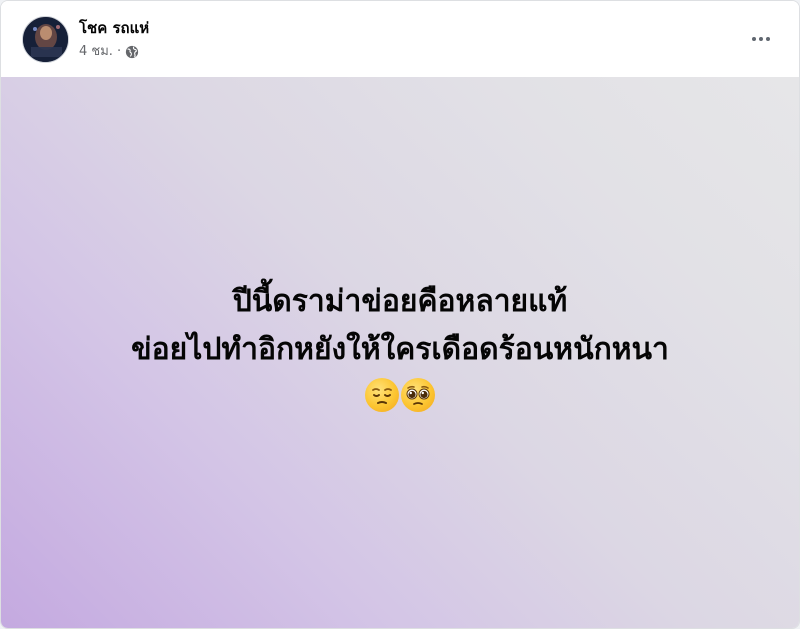 This screenshot has height=629, width=800. I want to click on avatar, so click(45, 39).